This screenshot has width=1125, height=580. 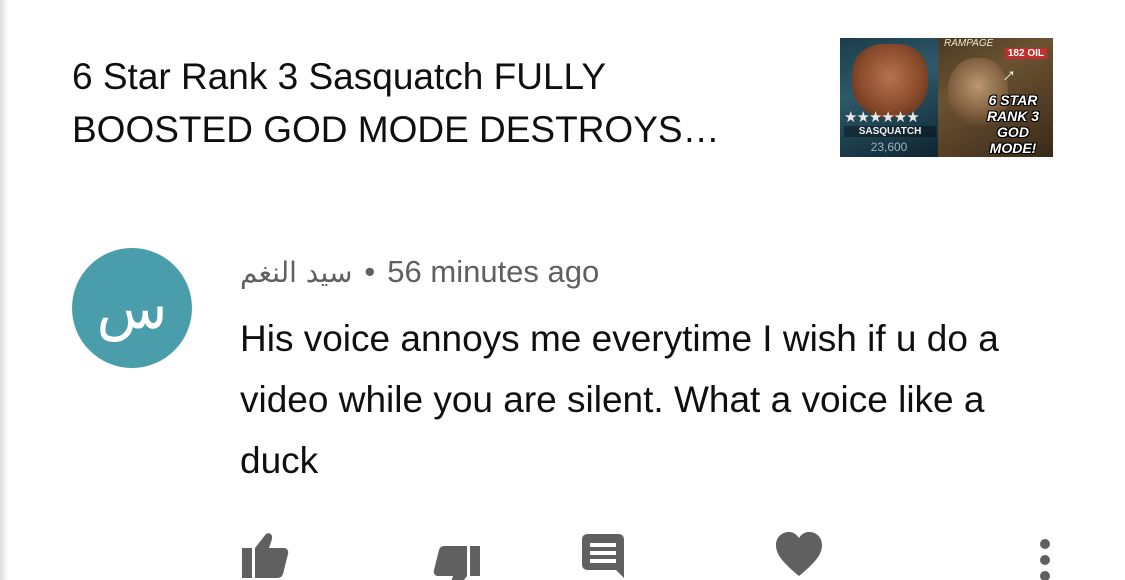 What do you see at coordinates (890, 81) in the screenshot?
I see `thumbnail-champion-portrait` at bounding box center [890, 81].